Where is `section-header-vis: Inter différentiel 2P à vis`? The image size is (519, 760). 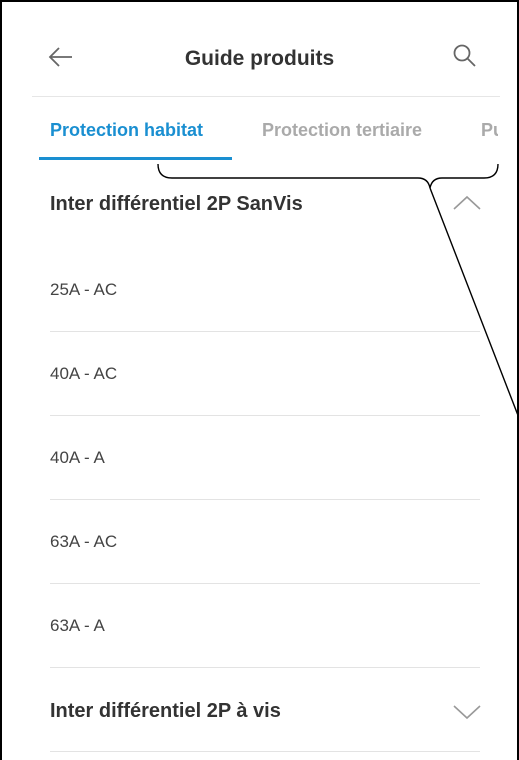 section-header-vis: Inter différentiel 2P à vis is located at coordinates (266, 715).